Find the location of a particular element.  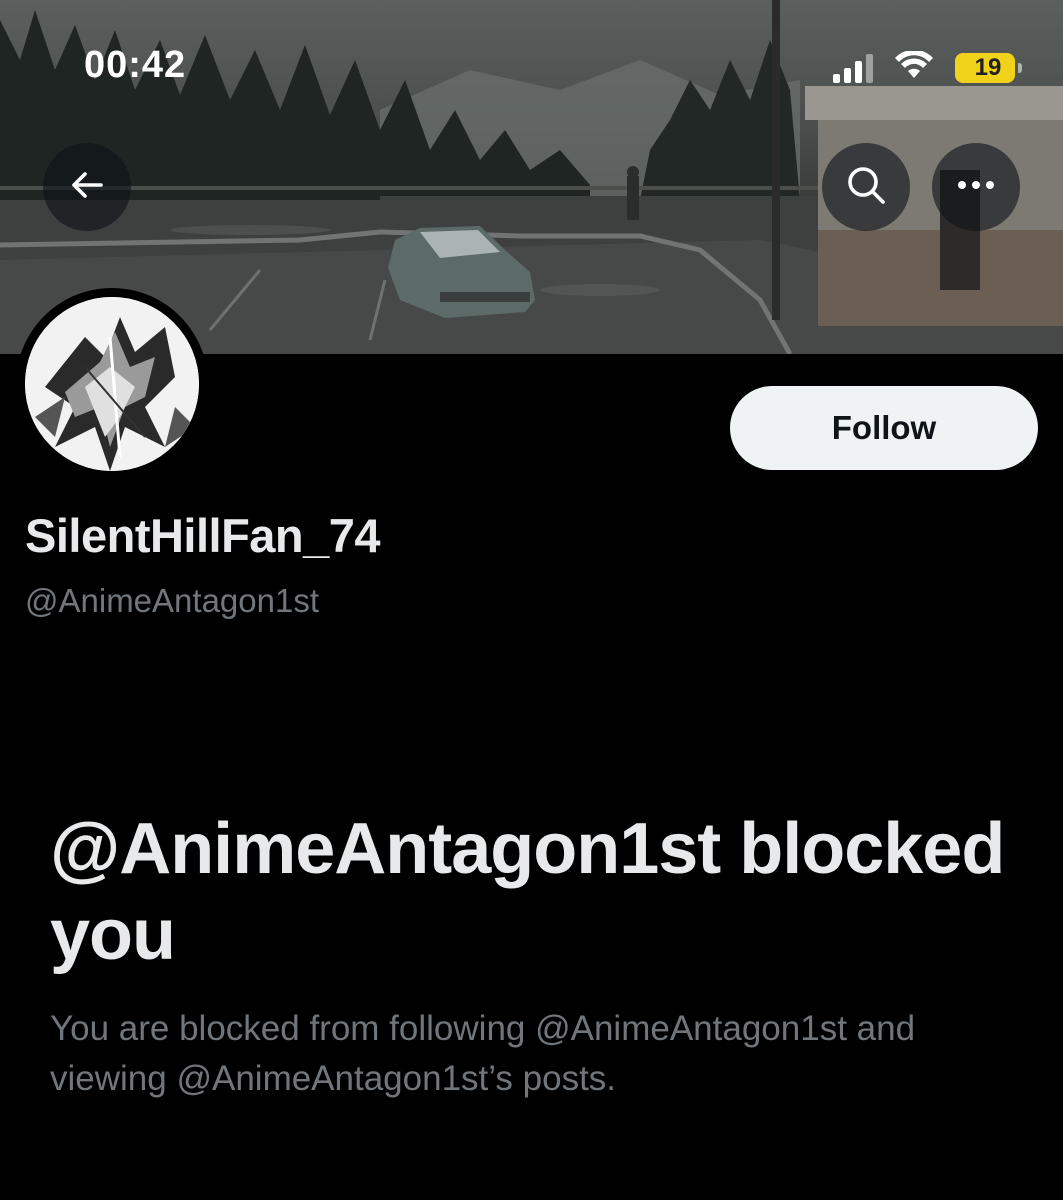

status-time: 00:42 is located at coordinates (135, 65).